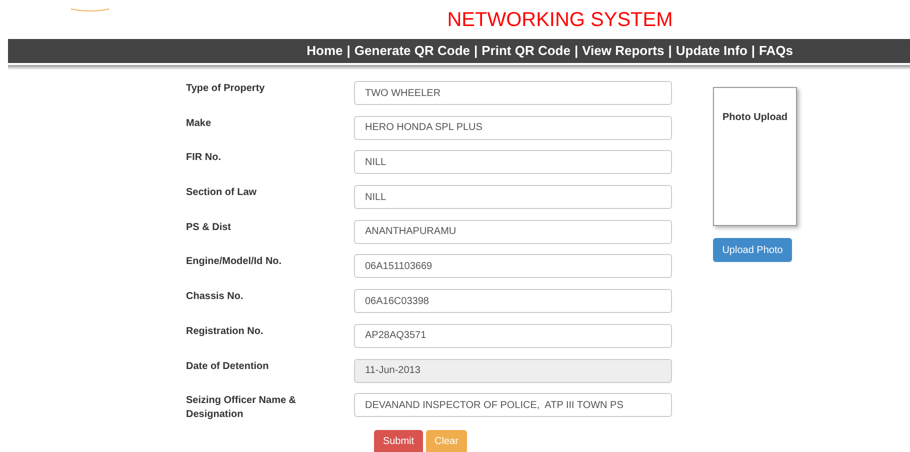  What do you see at coordinates (513, 266) in the screenshot?
I see `input-field: 06A151103669` at bounding box center [513, 266].